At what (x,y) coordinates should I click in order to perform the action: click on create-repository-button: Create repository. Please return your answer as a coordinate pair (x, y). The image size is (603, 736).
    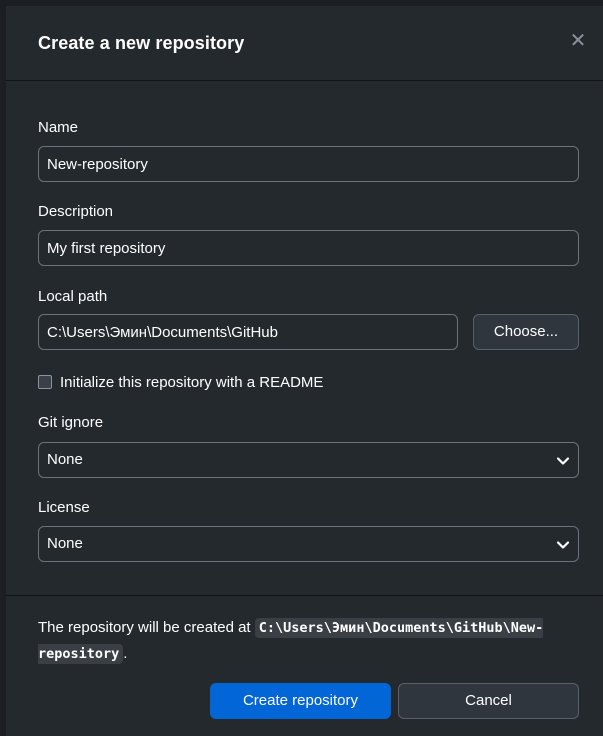
    Looking at the image, I should click on (300, 701).